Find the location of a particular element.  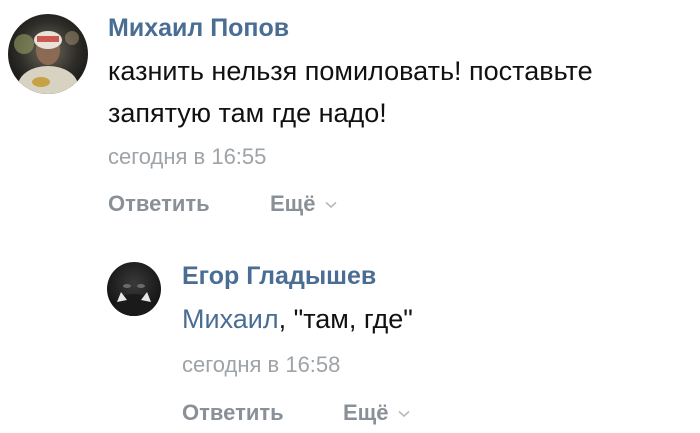

mention-link: Михаил is located at coordinates (230, 319).